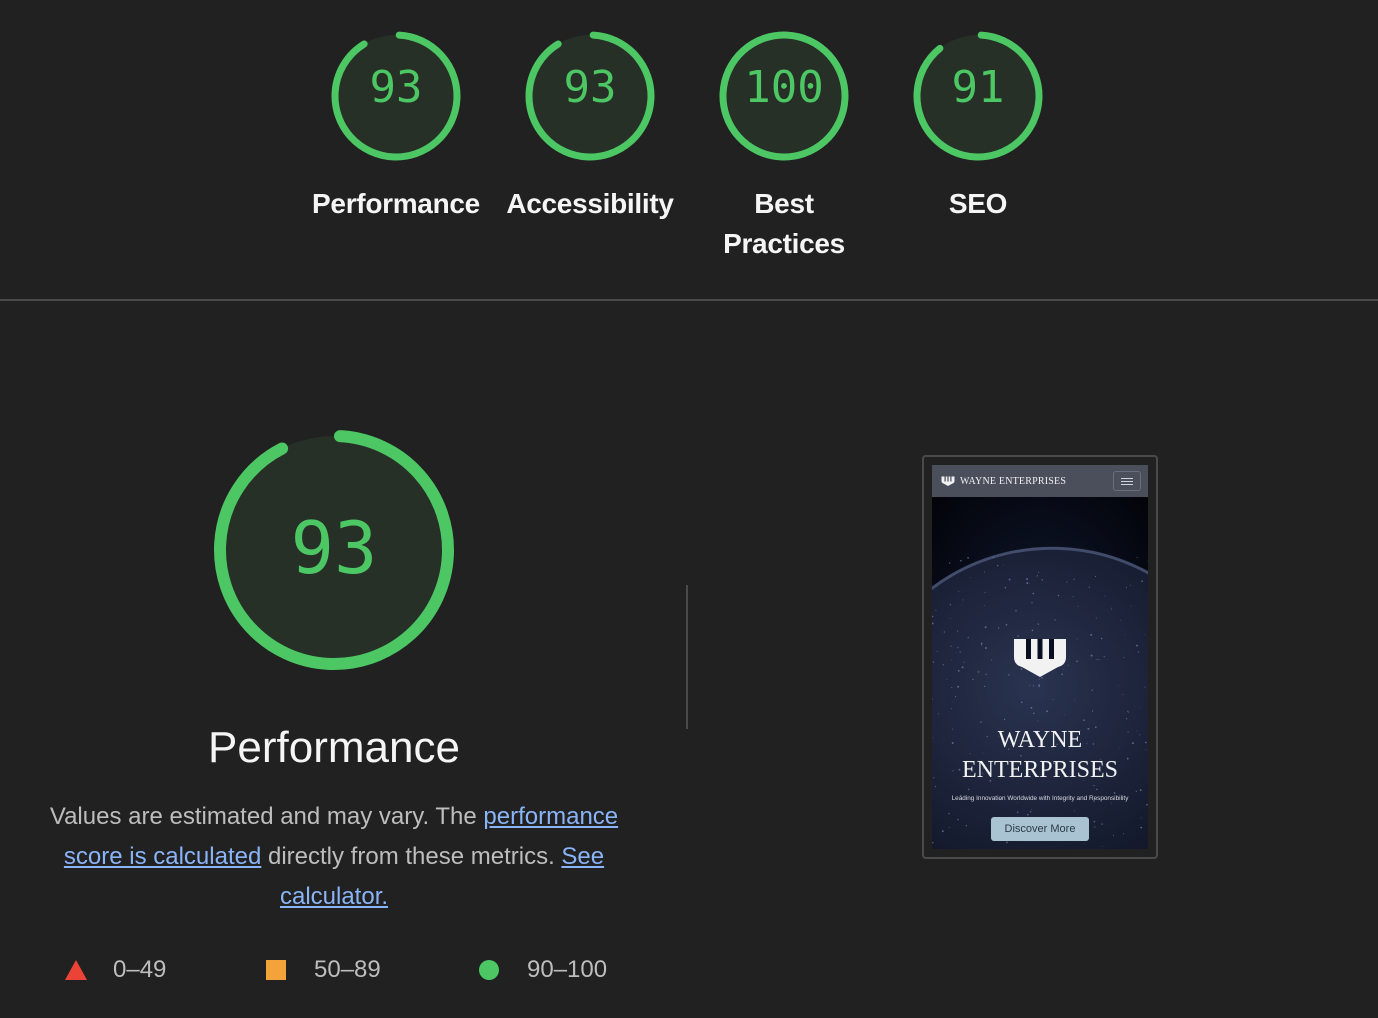  Describe the element at coordinates (543, 970) in the screenshot. I see `legend-pass: 90–100` at that location.